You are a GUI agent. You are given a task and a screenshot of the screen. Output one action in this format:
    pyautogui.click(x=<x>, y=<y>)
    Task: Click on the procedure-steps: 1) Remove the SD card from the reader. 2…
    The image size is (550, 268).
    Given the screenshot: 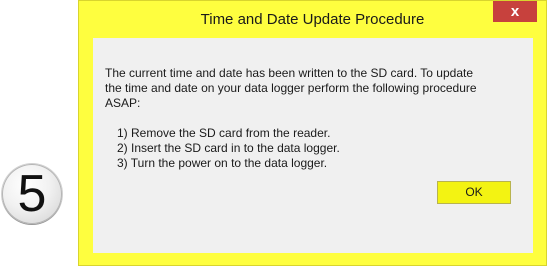 What is the action you would take?
    pyautogui.click(x=317, y=148)
    